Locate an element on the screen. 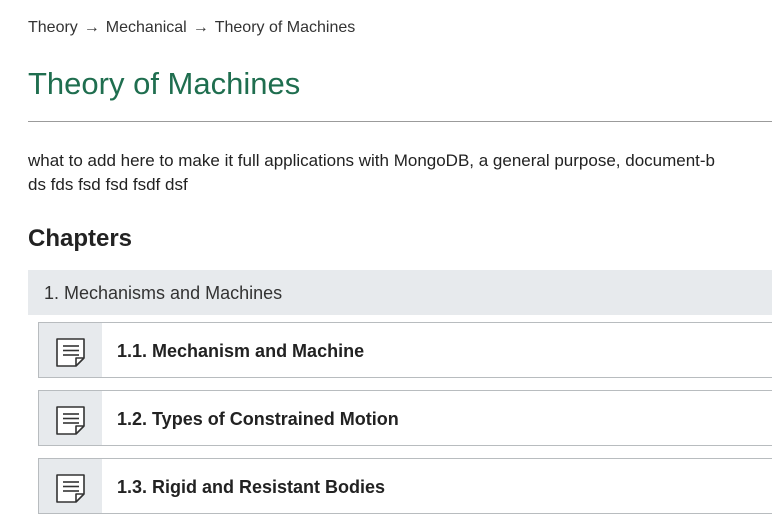 Image resolution: width=772 pixels, height=525 pixels. chapters-heading: Chapters is located at coordinates (80, 238).